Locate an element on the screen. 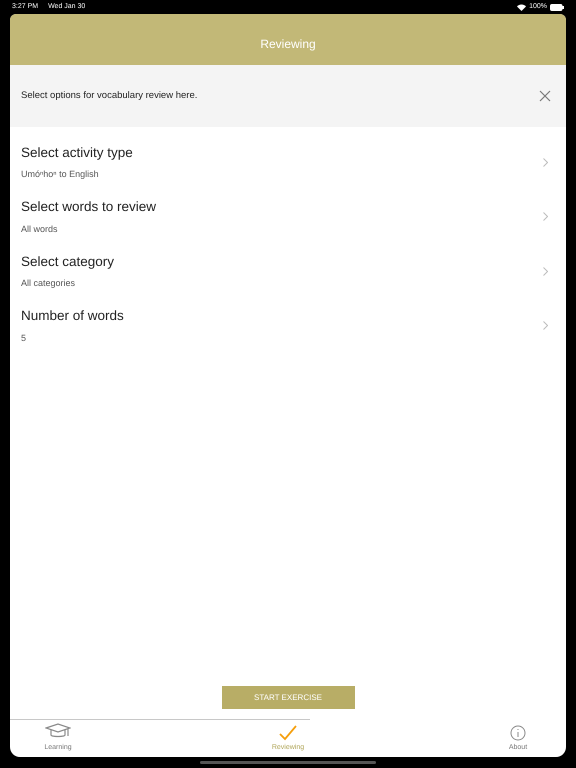  option-row: Select activity type Umóⁿhoⁿ to English is located at coordinates (288, 162).